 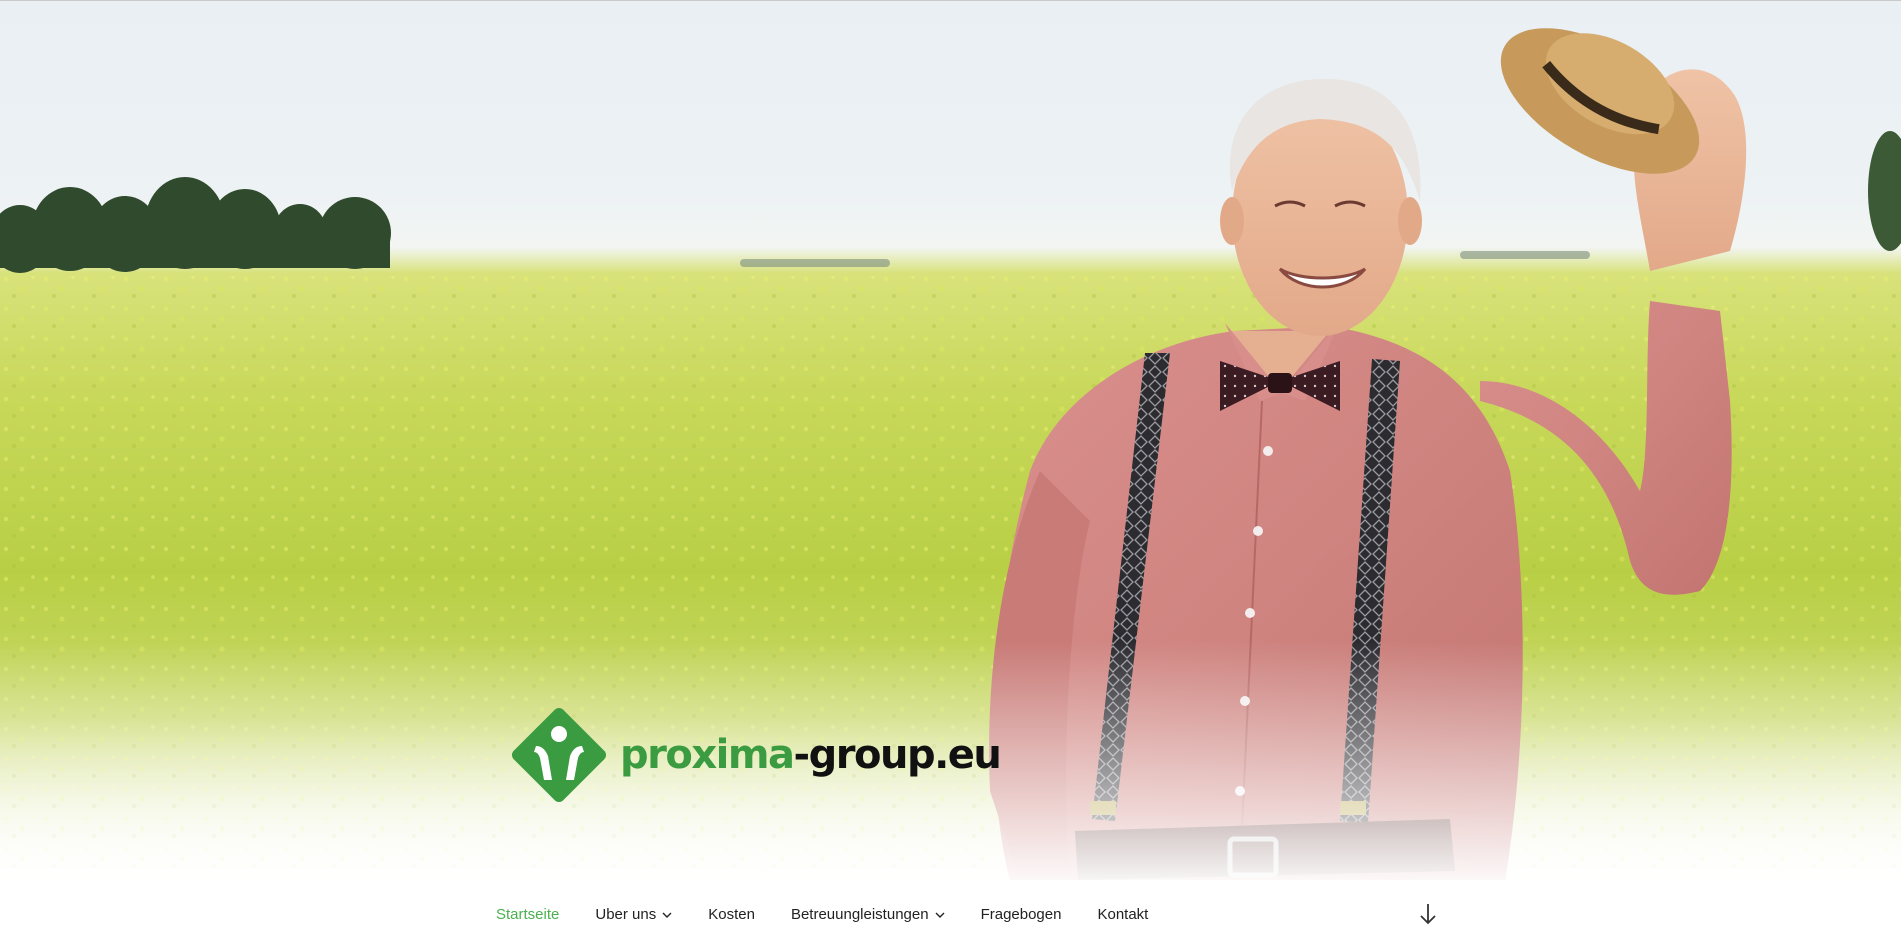 I want to click on logo-wordmark: proxima-group.eu, so click(x=811, y=755).